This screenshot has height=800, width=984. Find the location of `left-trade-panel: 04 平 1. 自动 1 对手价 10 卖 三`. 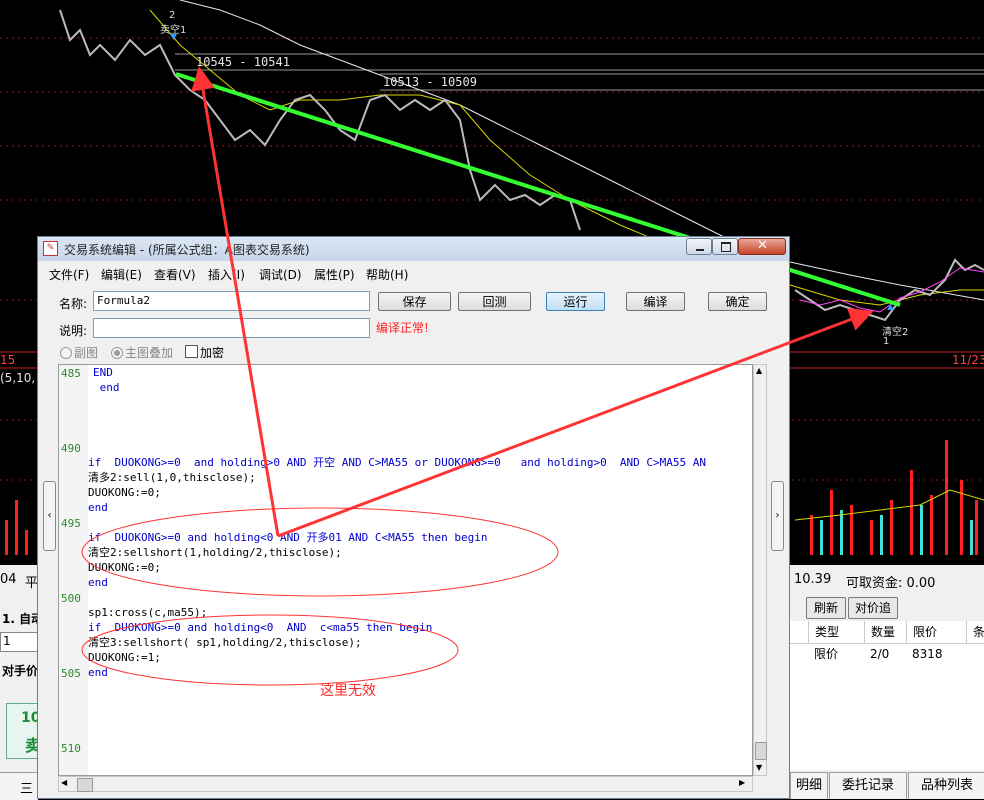

left-trade-panel: 04 平 1. 自动 1 对手价 10 卖 三 is located at coordinates (21, 682).